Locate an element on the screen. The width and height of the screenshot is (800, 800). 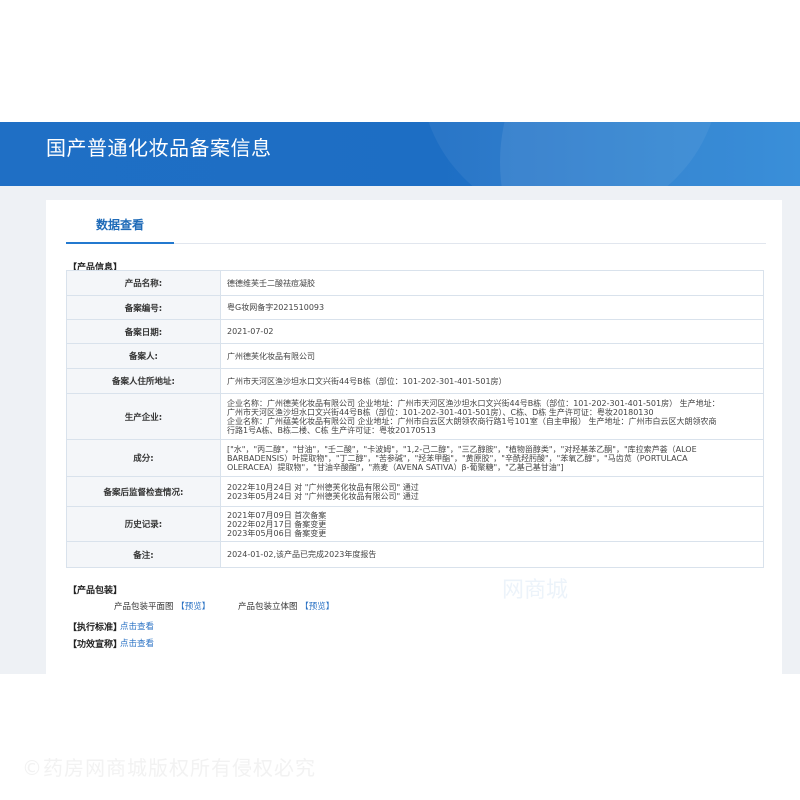
table-row: 备案人: 广州德芙化妆品有限公司 is located at coordinates (415, 356).